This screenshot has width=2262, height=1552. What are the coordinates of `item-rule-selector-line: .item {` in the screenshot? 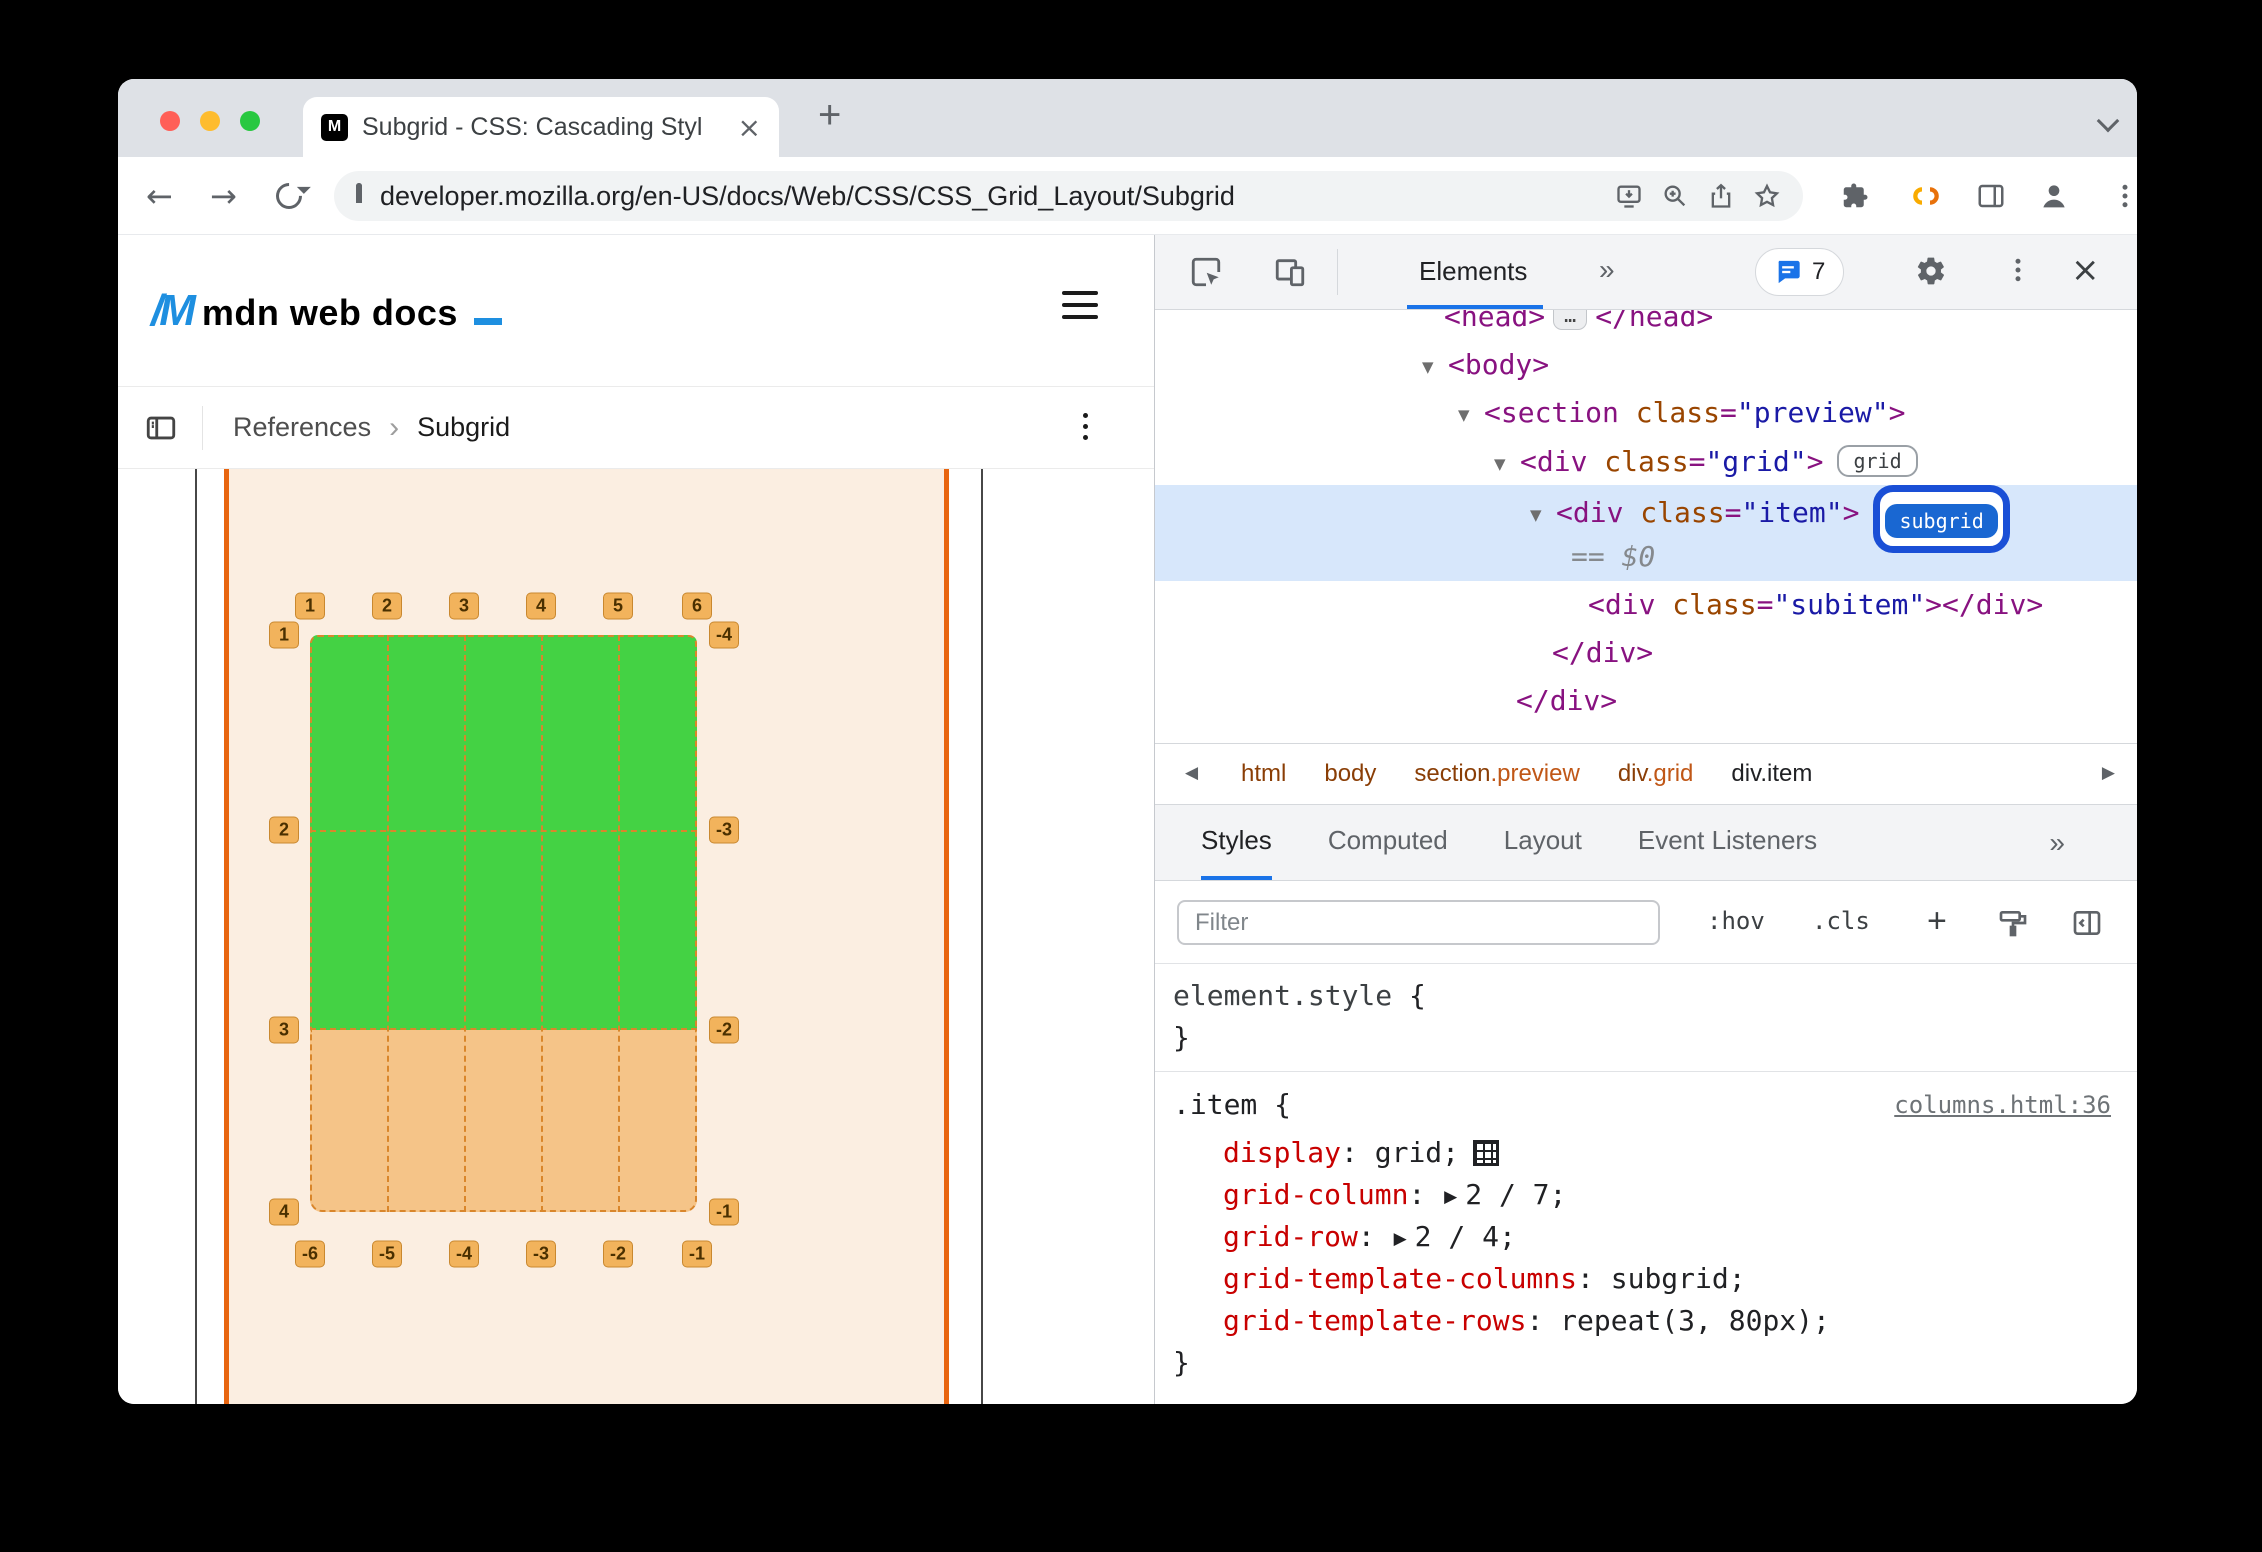 It's located at (1223, 1105).